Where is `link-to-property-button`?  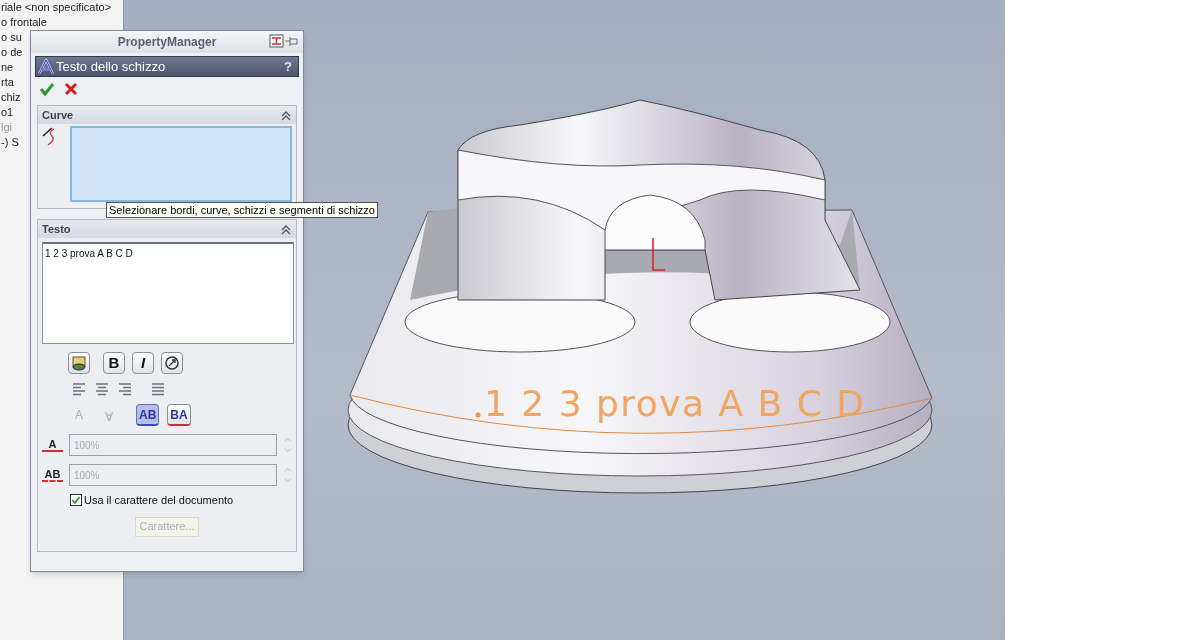
link-to-property-button is located at coordinates (79, 363).